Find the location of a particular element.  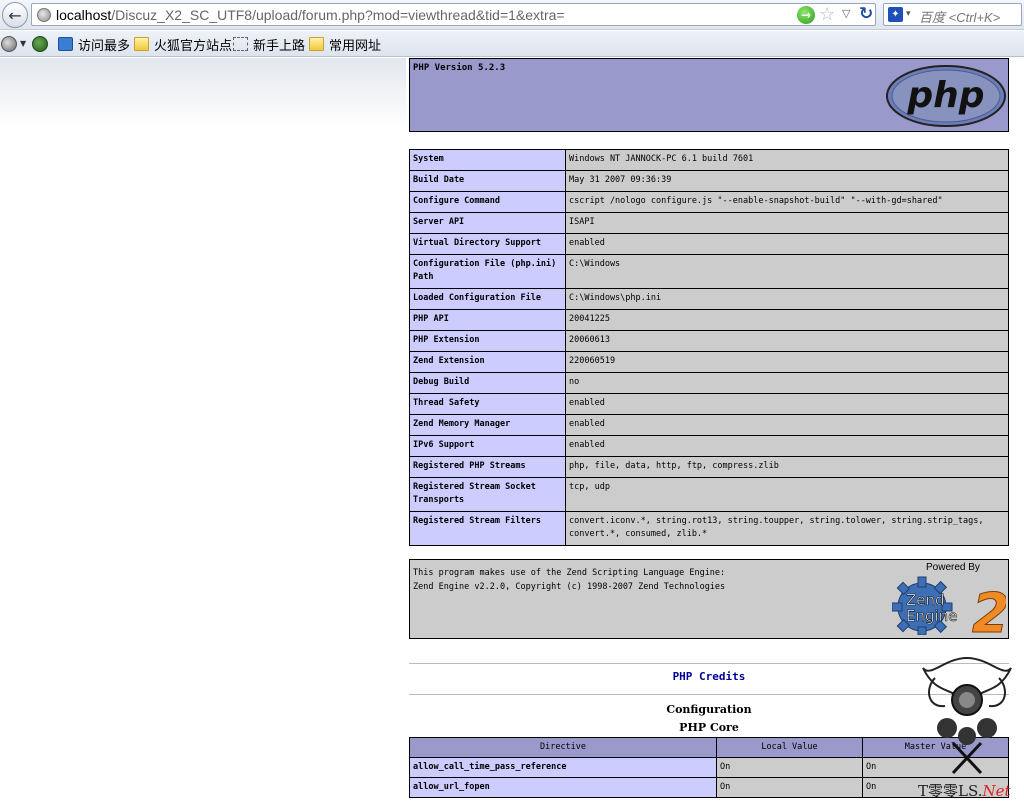

bookmark-most-visited: 访问最多 is located at coordinates (94, 44).